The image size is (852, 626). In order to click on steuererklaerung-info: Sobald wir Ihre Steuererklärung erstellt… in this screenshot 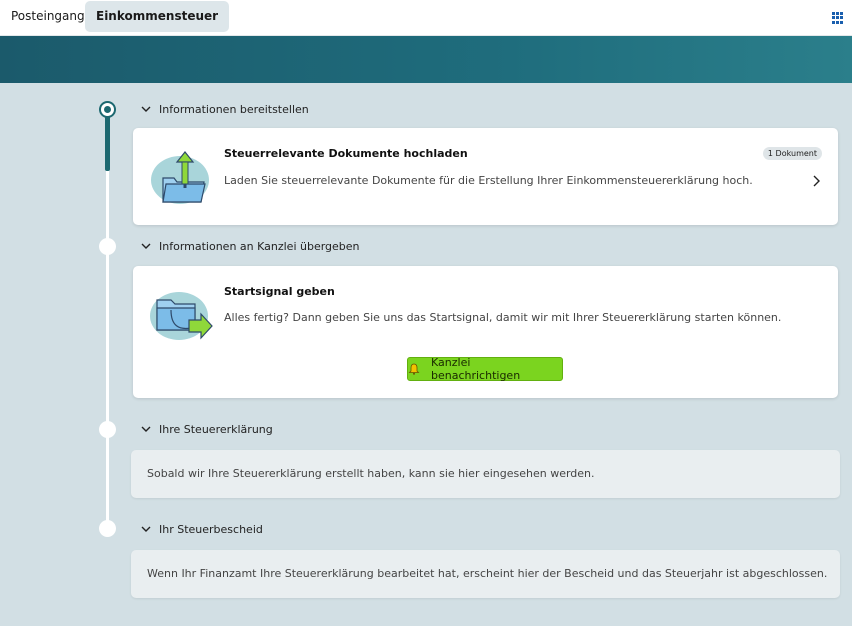, I will do `click(485, 474)`.